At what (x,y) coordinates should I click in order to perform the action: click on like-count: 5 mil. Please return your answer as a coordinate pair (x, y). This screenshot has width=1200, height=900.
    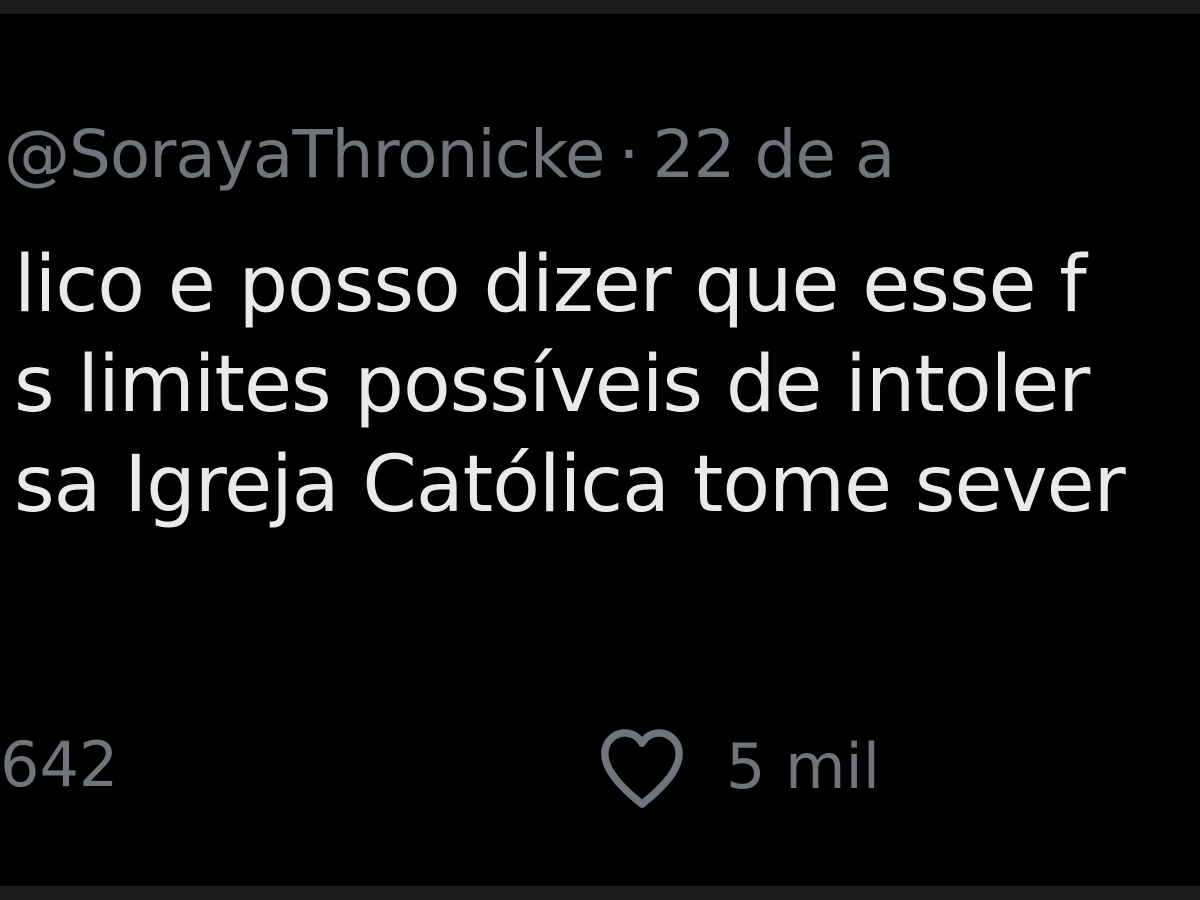
    Looking at the image, I should click on (803, 766).